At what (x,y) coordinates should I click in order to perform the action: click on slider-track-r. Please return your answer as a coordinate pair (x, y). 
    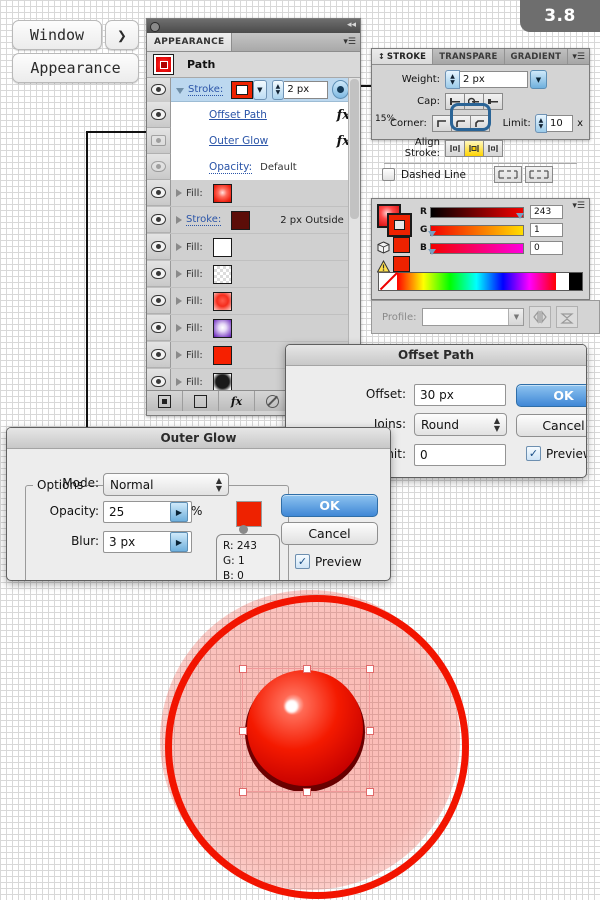
    Looking at the image, I should click on (477, 212).